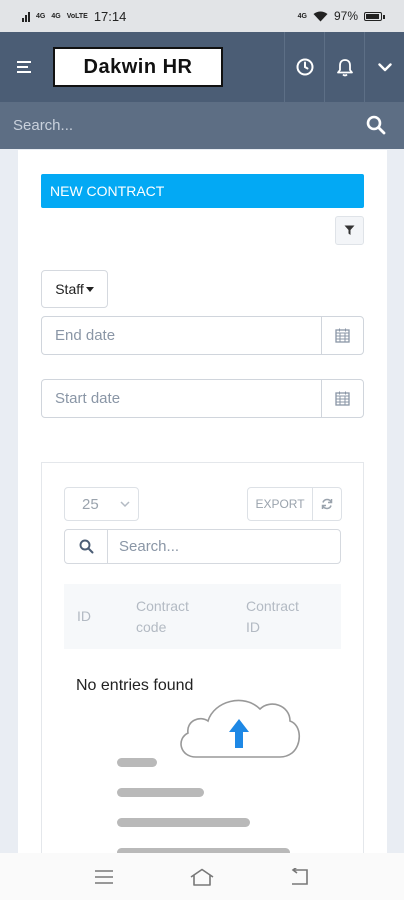  I want to click on menu-button, so click(25, 67).